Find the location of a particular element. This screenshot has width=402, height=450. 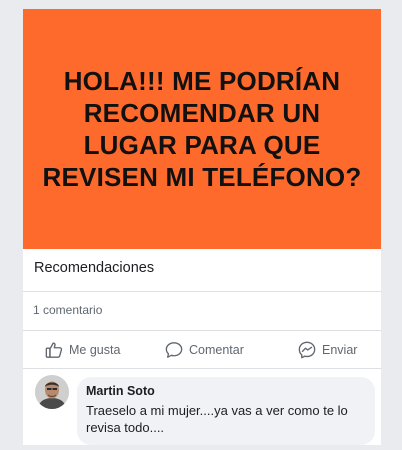

avatar is located at coordinates (52, 392).